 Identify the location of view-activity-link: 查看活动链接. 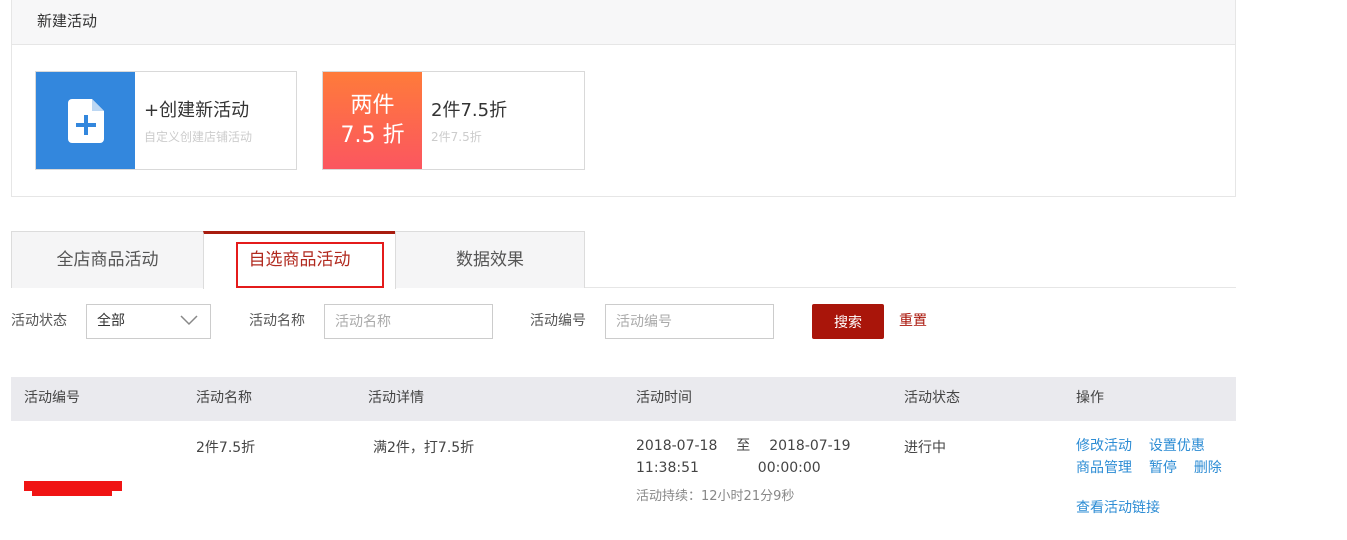
(1118, 508).